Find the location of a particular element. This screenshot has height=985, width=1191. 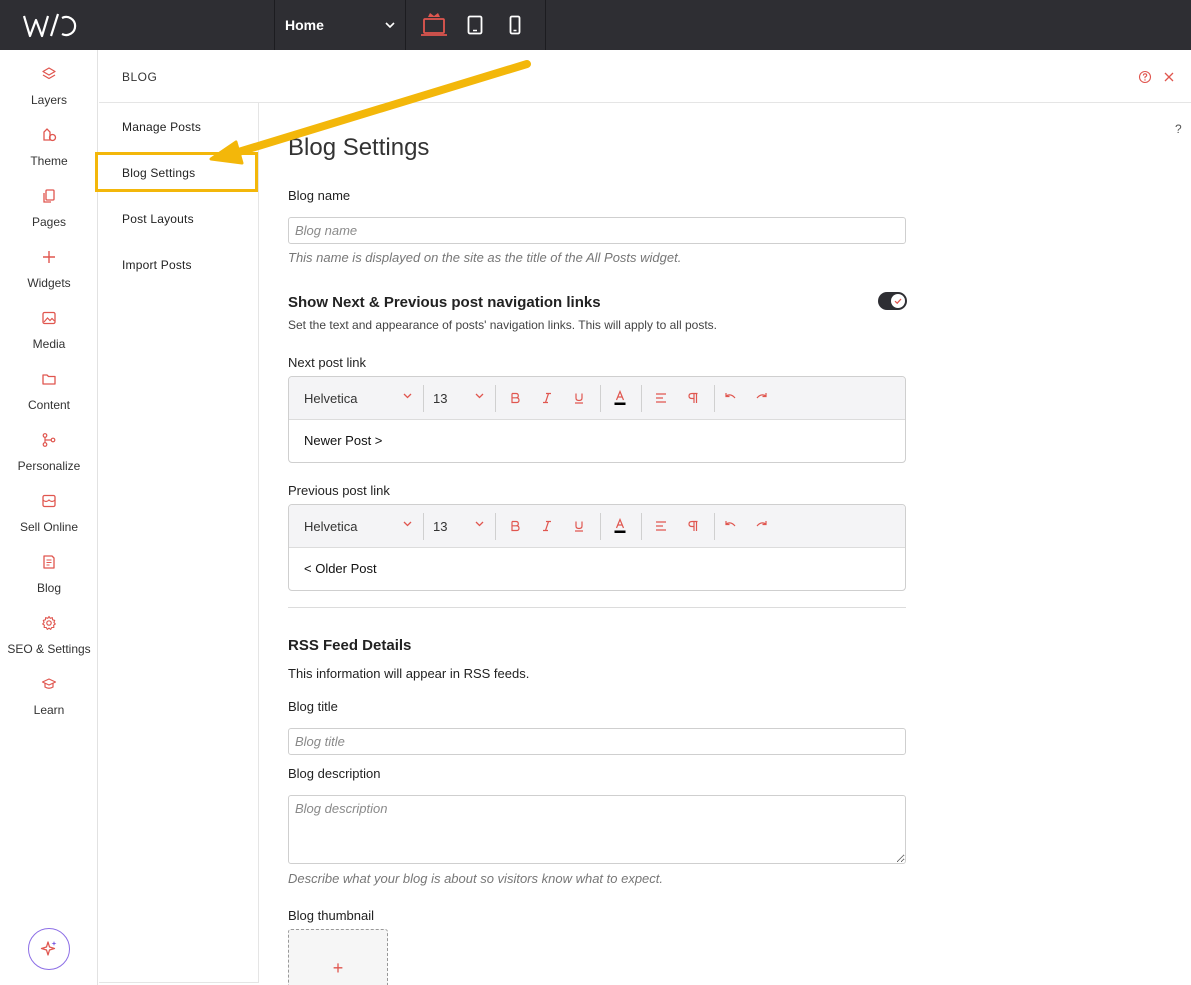

blog-thumbnail-upload: + is located at coordinates (338, 957).